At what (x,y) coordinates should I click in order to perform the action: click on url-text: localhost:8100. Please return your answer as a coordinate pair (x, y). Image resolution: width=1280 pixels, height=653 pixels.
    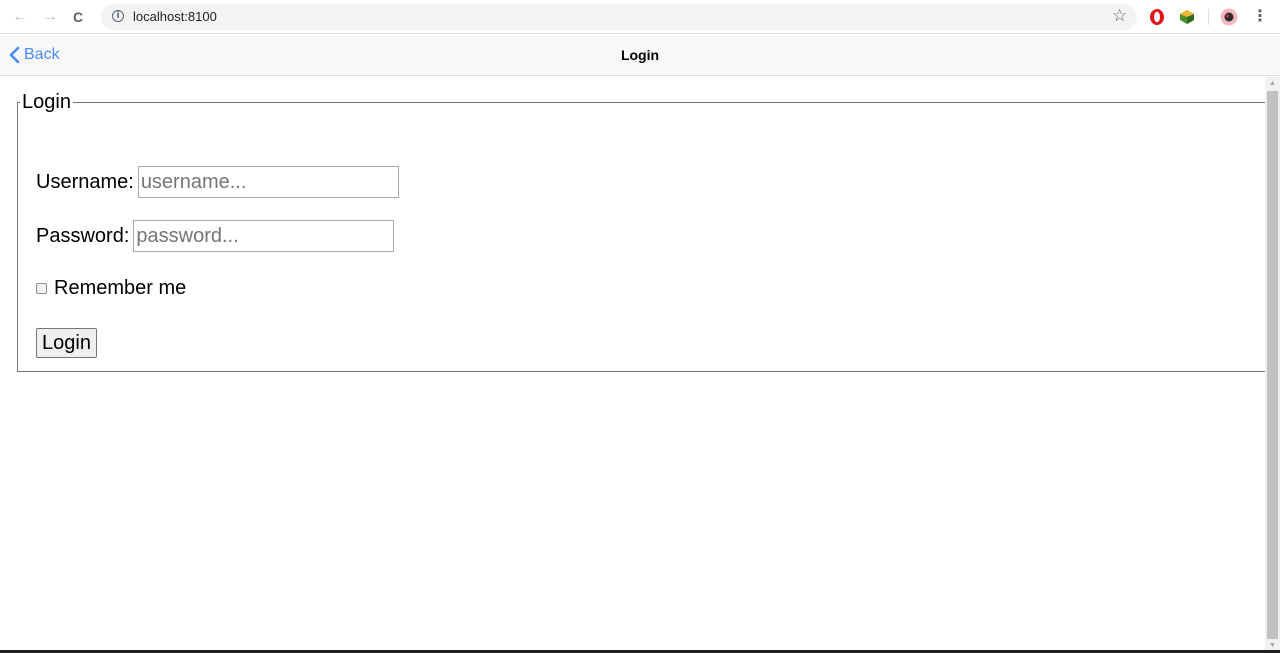
    Looking at the image, I should click on (175, 16).